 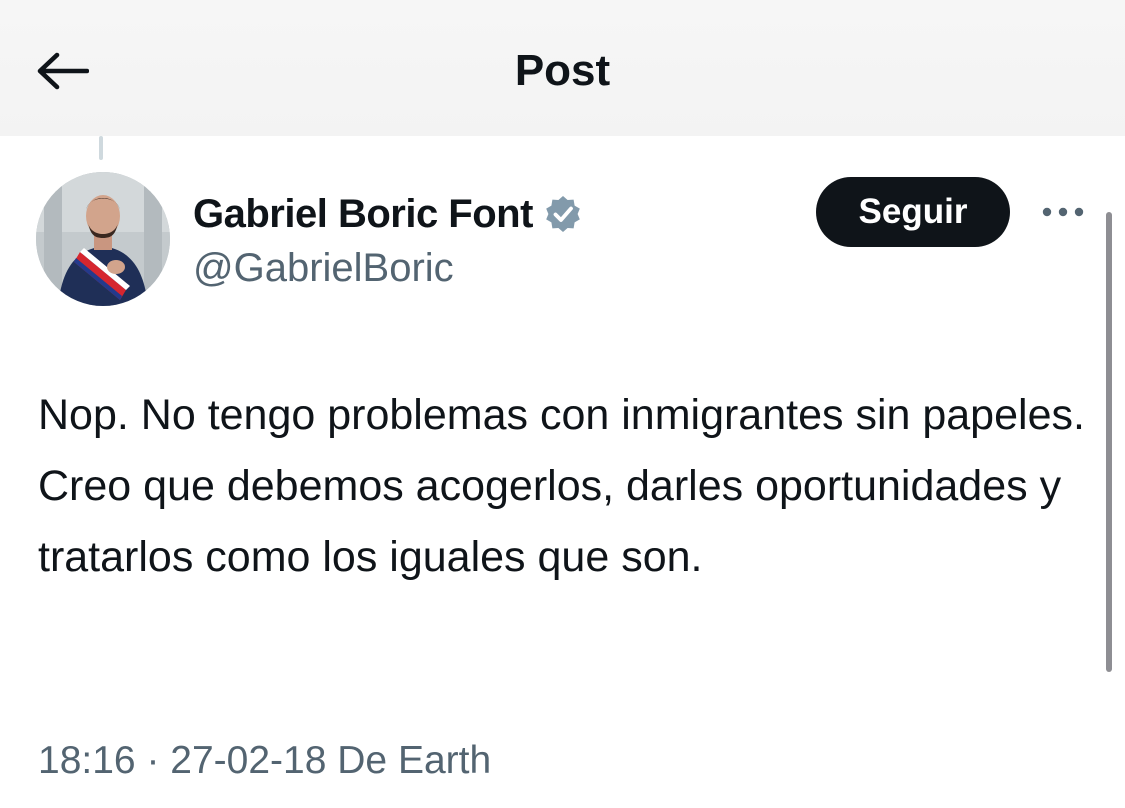 I want to click on avatar, so click(x=103, y=239).